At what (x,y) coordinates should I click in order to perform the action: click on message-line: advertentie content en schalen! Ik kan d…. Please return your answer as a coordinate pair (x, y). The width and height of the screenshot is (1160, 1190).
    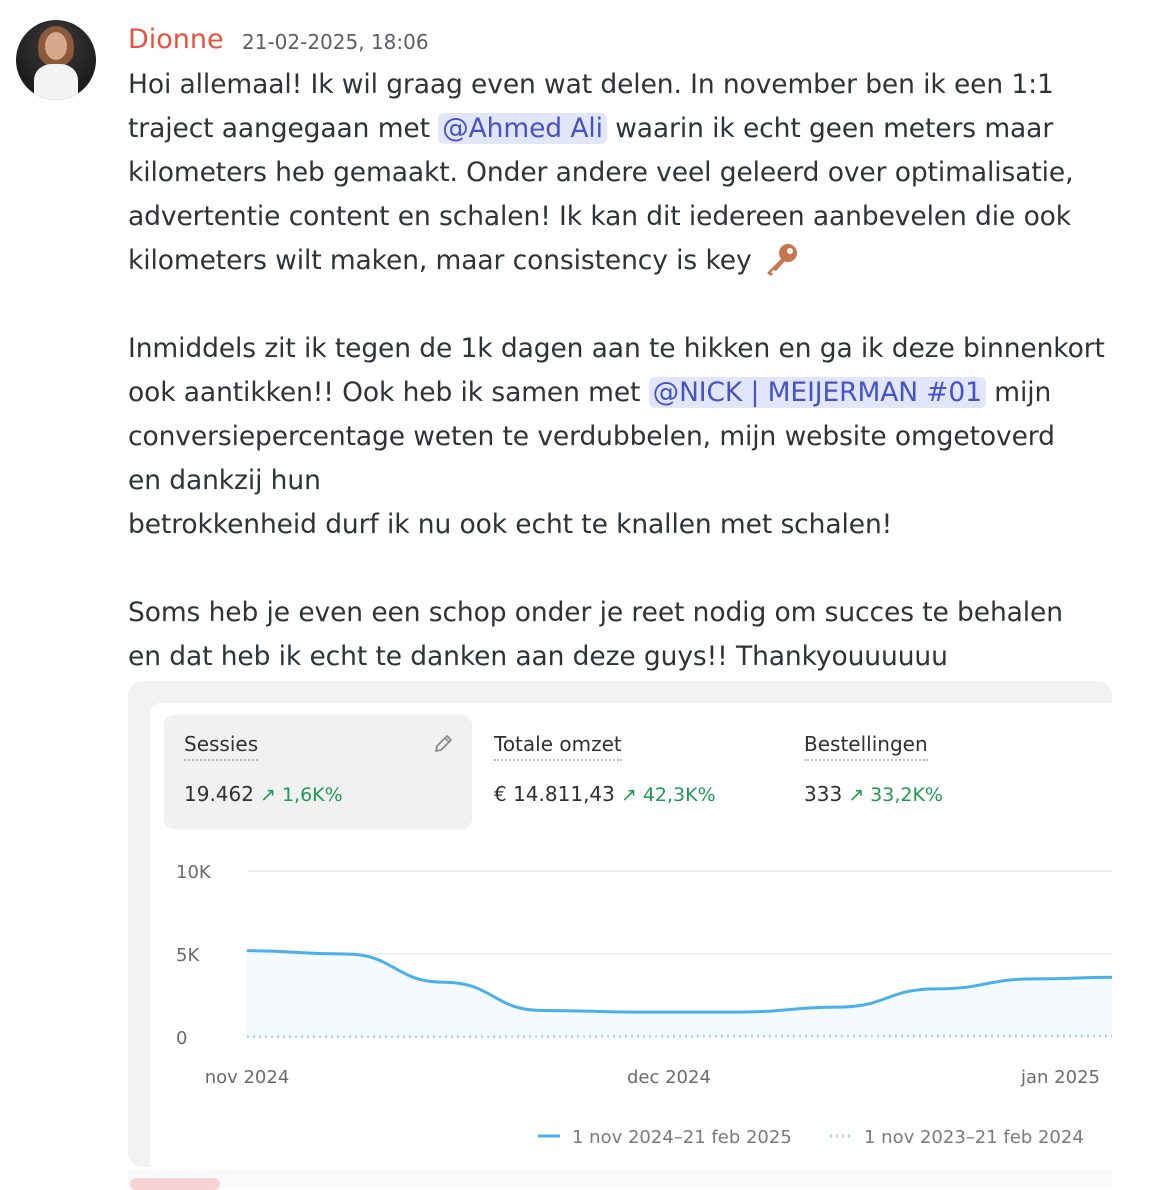
    Looking at the image, I should click on (600, 216).